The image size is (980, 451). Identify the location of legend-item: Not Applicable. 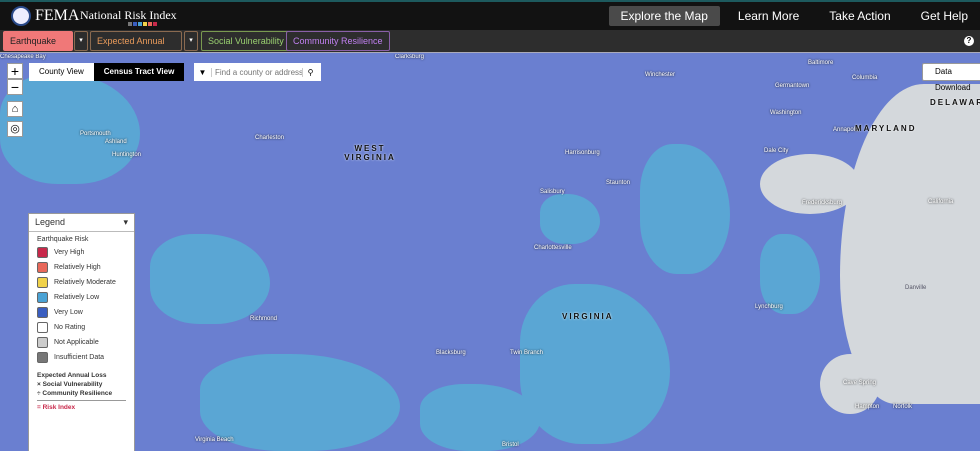
(85, 342).